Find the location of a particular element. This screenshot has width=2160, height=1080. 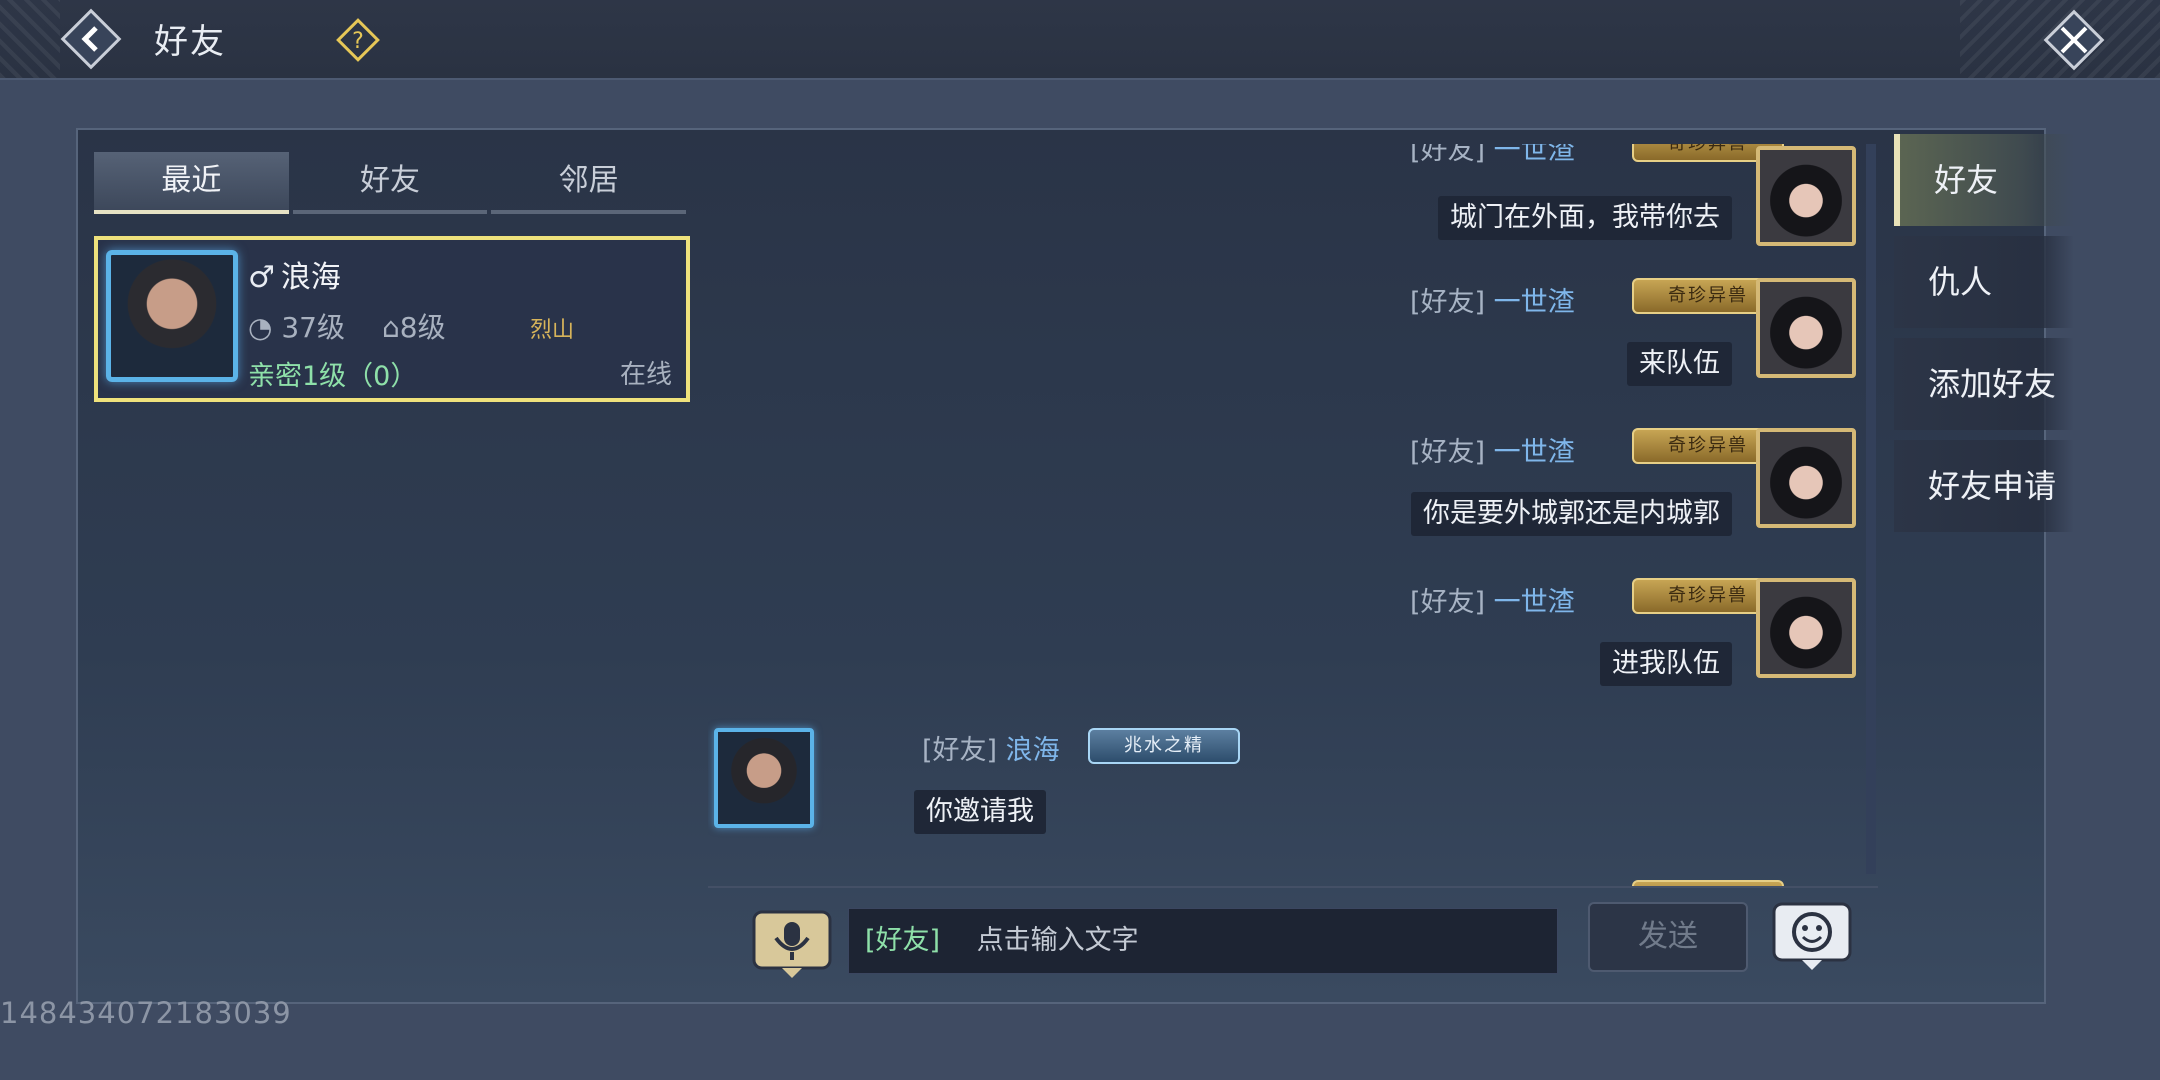

friend-sect: 烈山 is located at coordinates (552, 330).